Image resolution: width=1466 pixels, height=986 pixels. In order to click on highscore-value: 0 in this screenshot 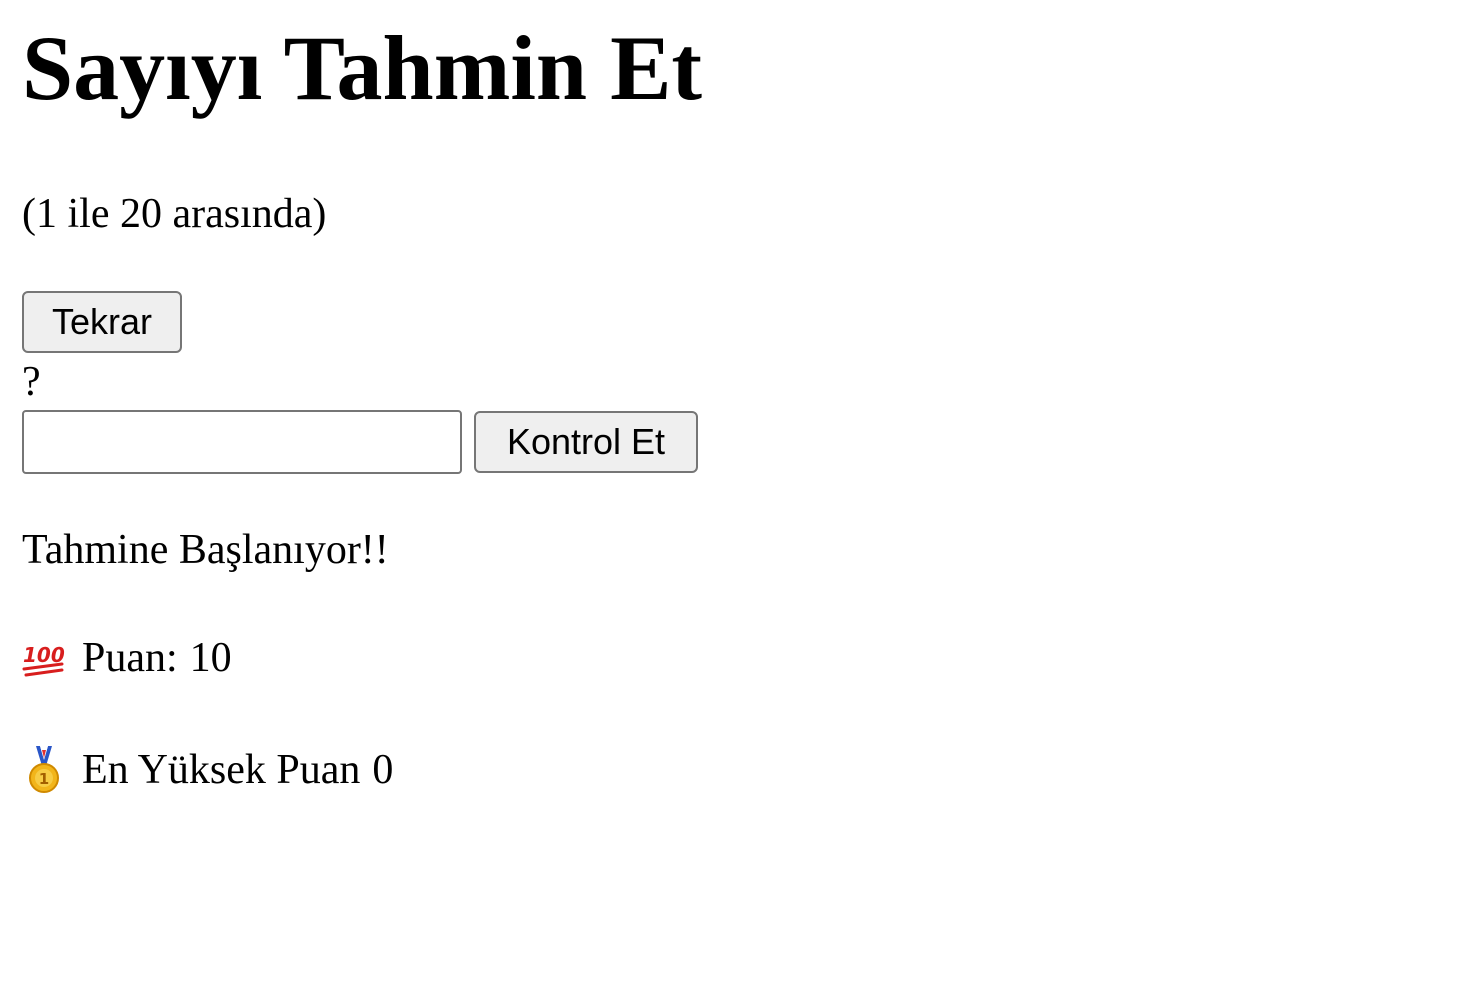, I will do `click(383, 770)`.